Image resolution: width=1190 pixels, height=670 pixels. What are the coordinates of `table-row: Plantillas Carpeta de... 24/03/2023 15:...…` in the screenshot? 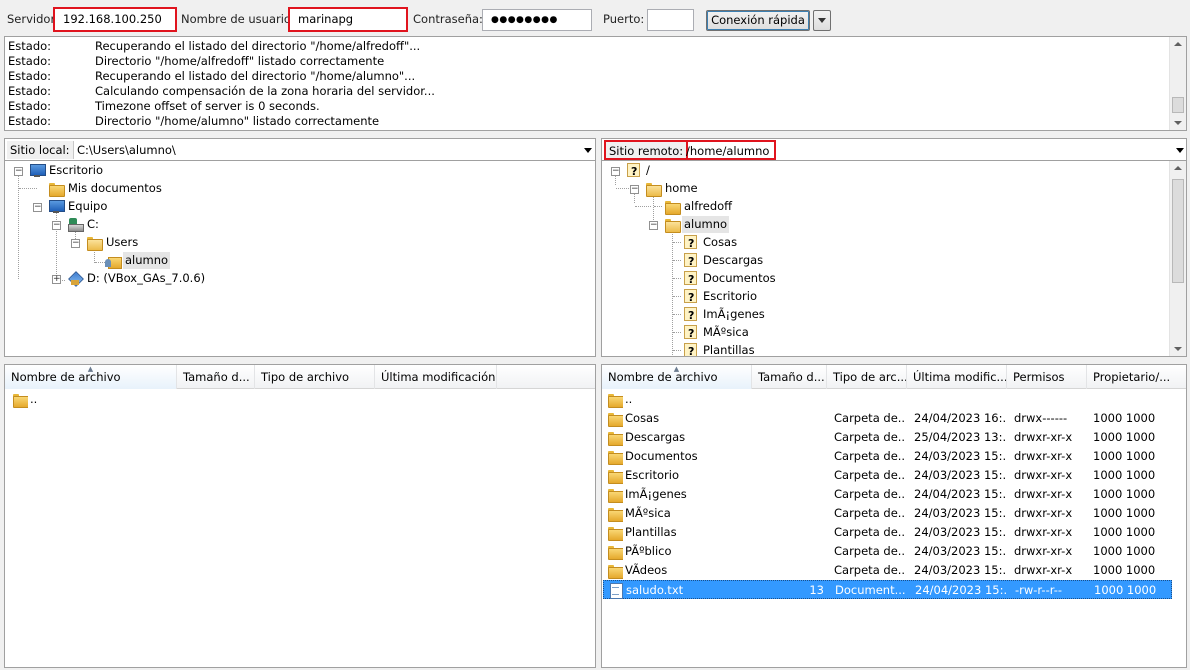 It's located at (887, 532).